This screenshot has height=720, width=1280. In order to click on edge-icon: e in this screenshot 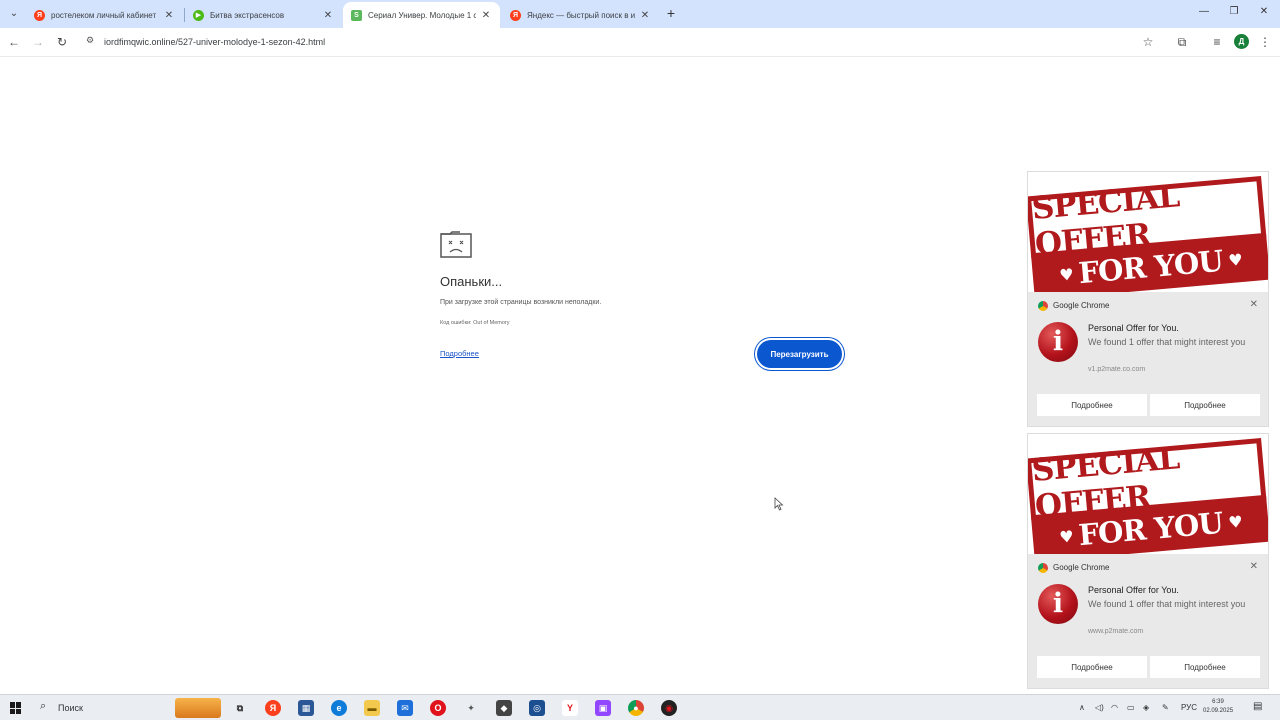, I will do `click(339, 708)`.